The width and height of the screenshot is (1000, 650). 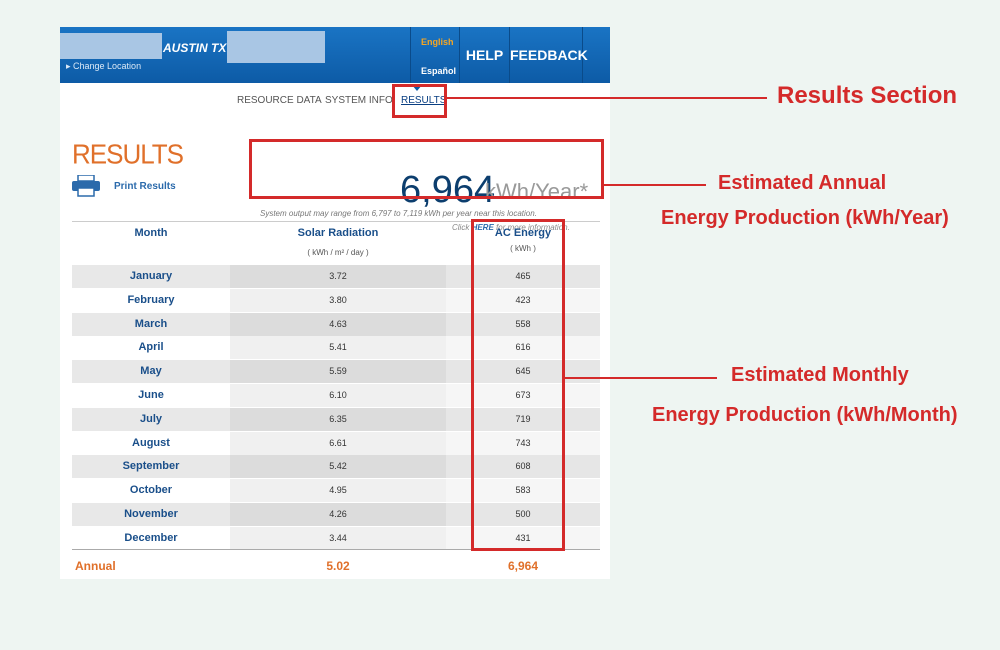 What do you see at coordinates (151, 300) in the screenshot?
I see `month-cell: February` at bounding box center [151, 300].